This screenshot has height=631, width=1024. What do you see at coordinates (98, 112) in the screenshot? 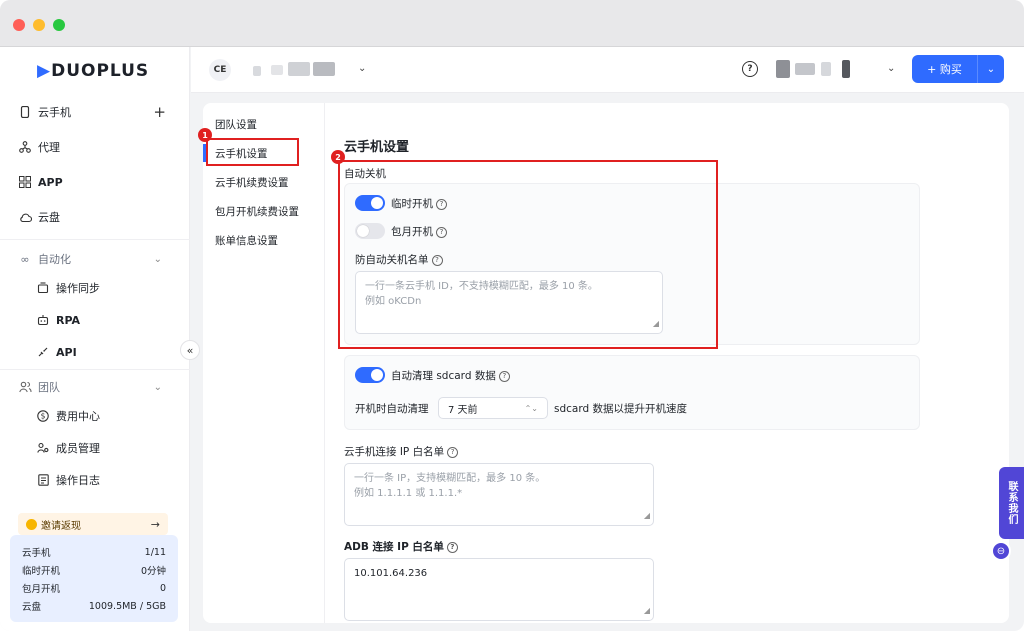
I see `sidebar-item-cloud-phone: 云手机 +` at bounding box center [98, 112].